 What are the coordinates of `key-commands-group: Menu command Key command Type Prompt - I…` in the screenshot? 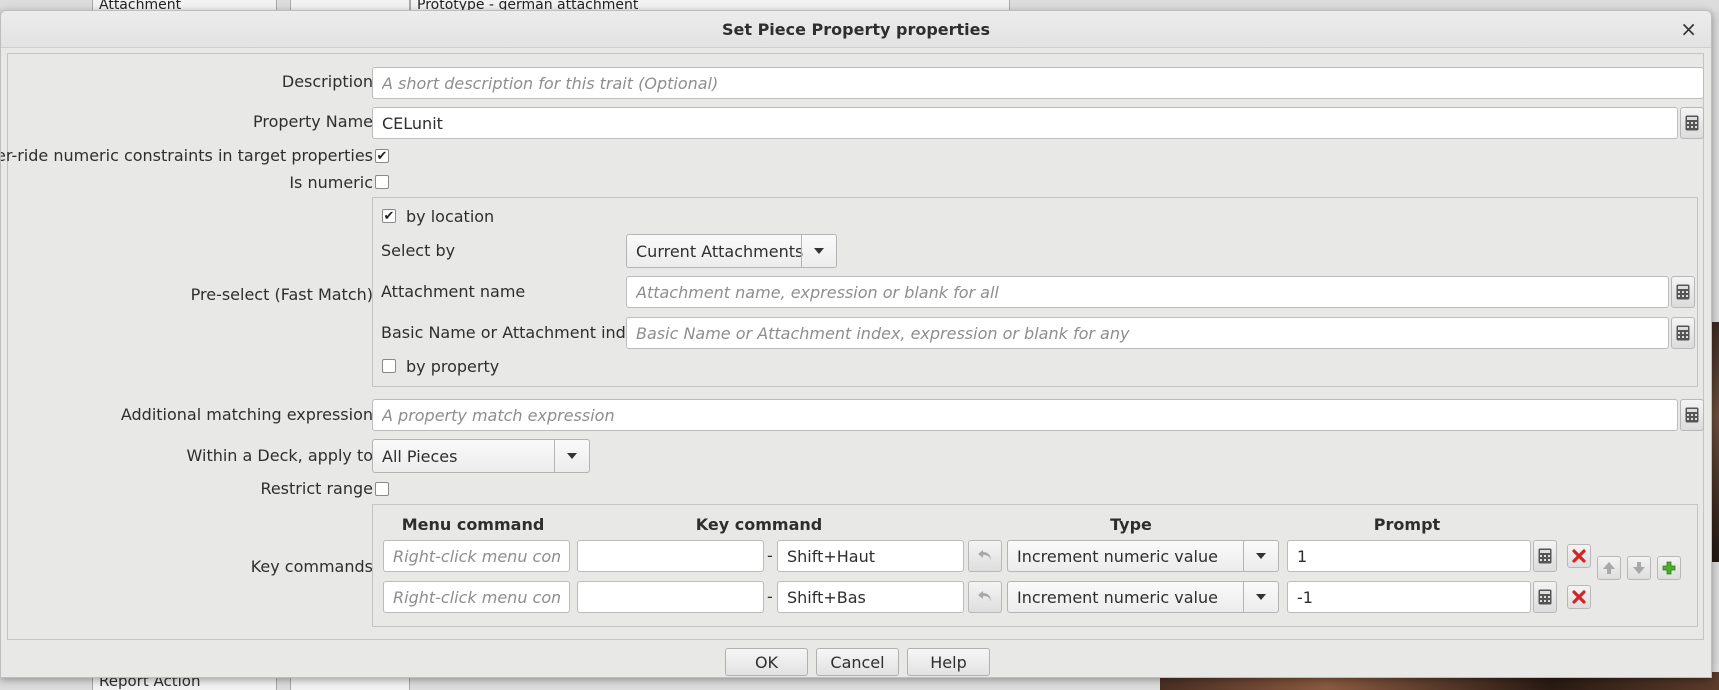 It's located at (1035, 565).